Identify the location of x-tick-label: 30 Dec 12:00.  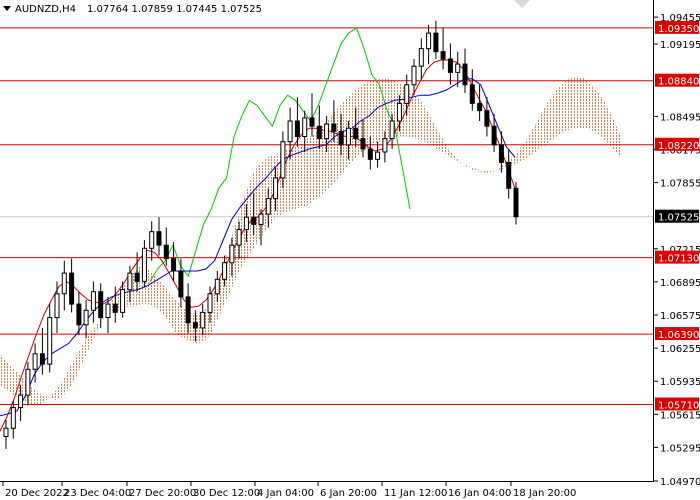
(226, 493).